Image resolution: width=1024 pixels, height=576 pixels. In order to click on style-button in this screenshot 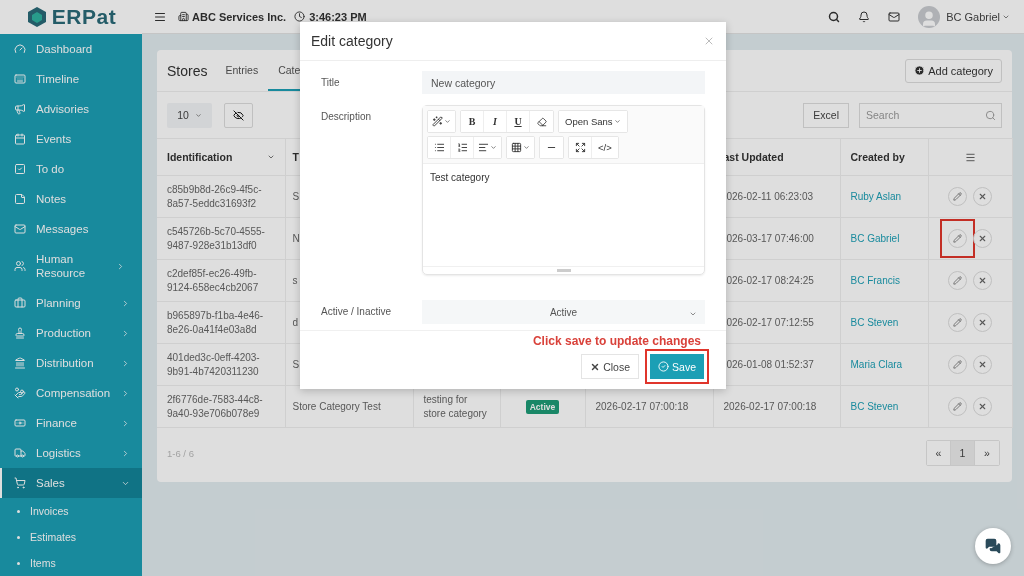, I will do `click(441, 121)`.